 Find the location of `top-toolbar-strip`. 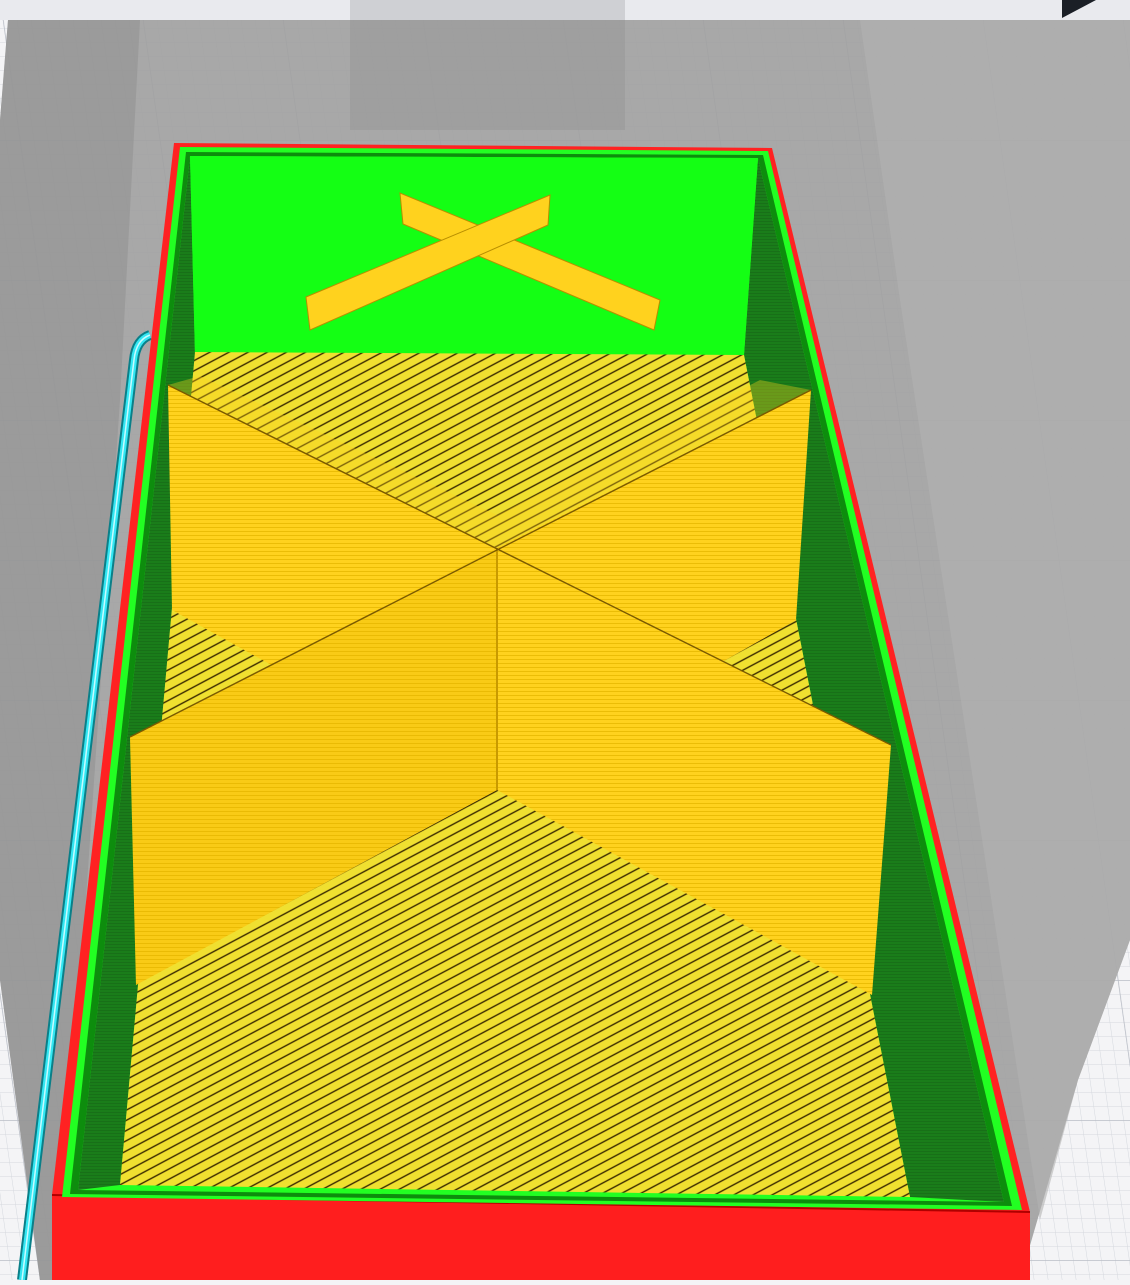

top-toolbar-strip is located at coordinates (565, 10).